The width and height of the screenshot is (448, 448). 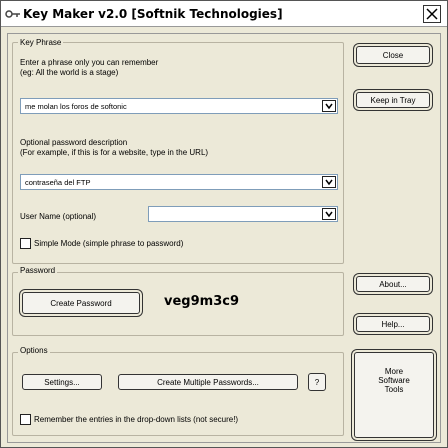 What do you see at coordinates (179, 106) in the screenshot?
I see `key-phrase-combo: me molan los foros de softonic` at bounding box center [179, 106].